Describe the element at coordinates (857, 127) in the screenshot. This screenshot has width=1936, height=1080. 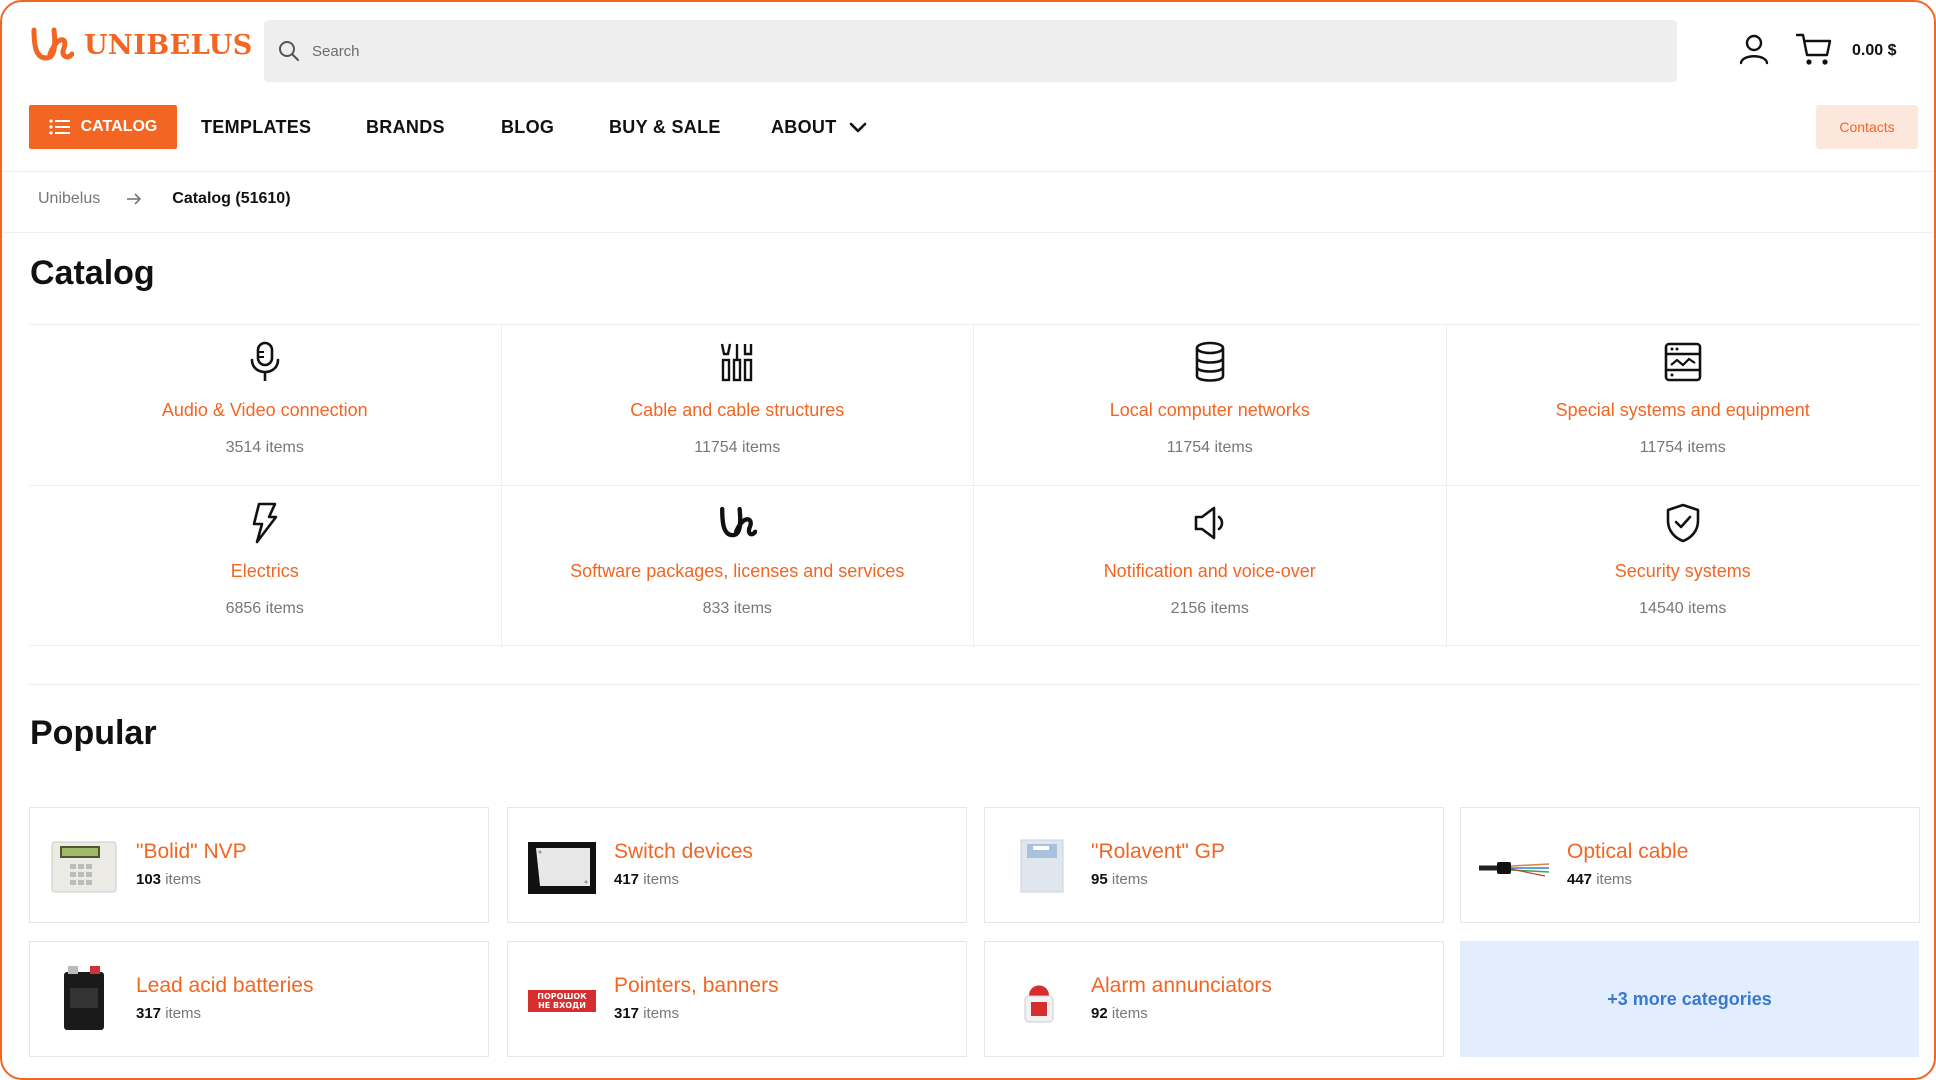
I see `chevron-down-icon` at that location.